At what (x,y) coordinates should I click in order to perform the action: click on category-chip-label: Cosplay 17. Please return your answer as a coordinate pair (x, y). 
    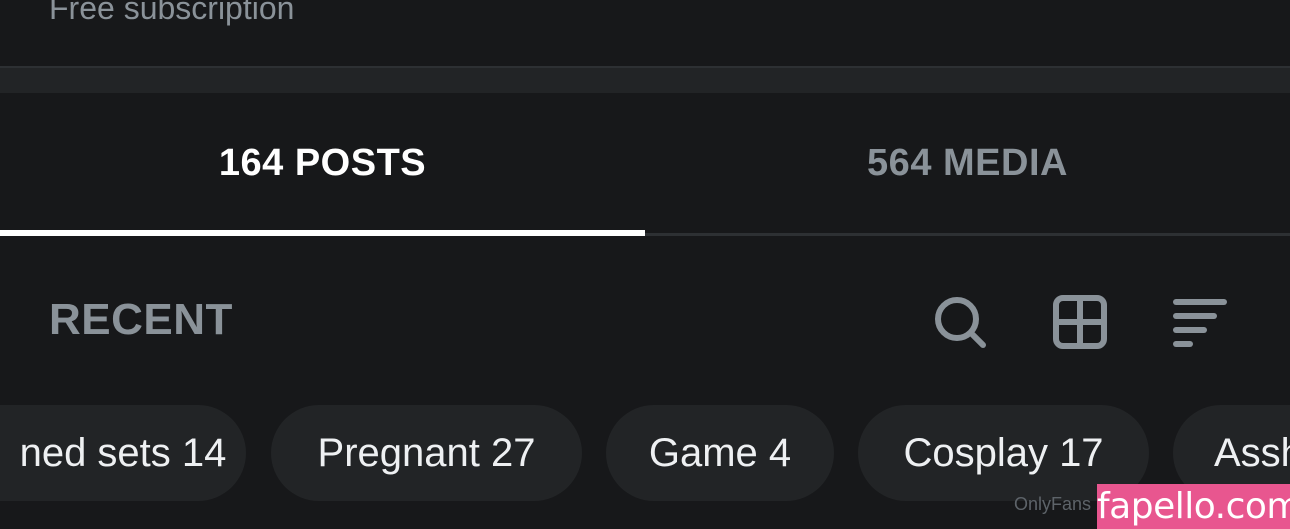
    Looking at the image, I should click on (1003, 452).